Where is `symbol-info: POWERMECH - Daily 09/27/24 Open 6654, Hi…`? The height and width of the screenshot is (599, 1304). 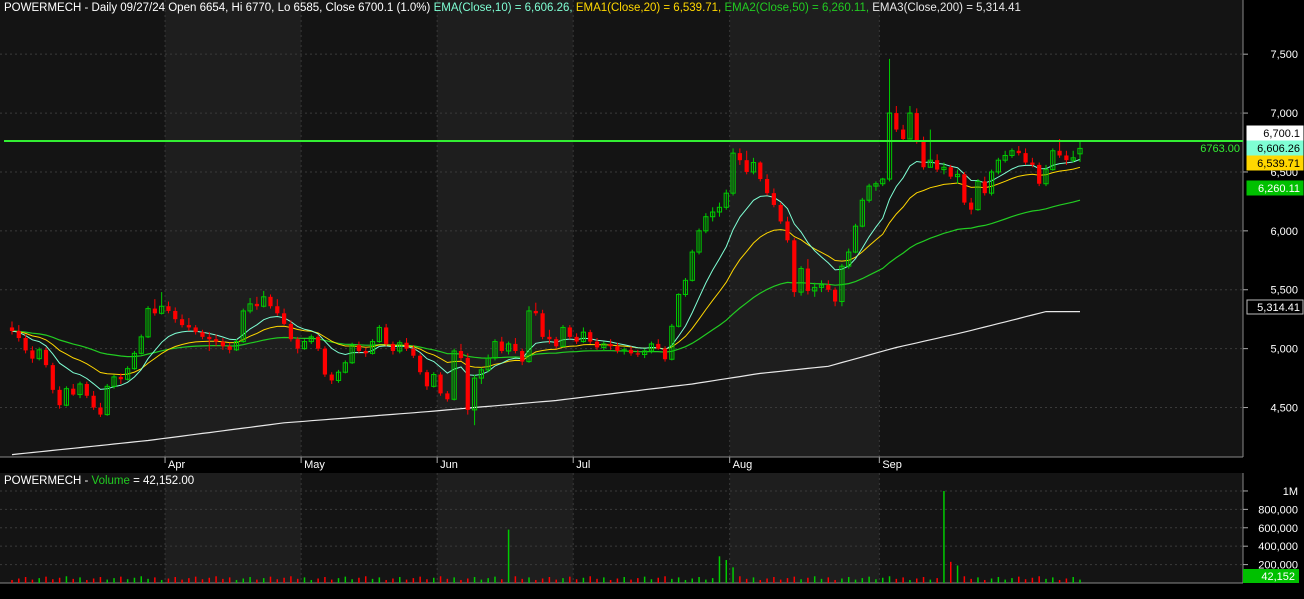
symbol-info: POWERMECH - Daily 09/27/24 Open 6654, Hi… is located at coordinates (217, 8).